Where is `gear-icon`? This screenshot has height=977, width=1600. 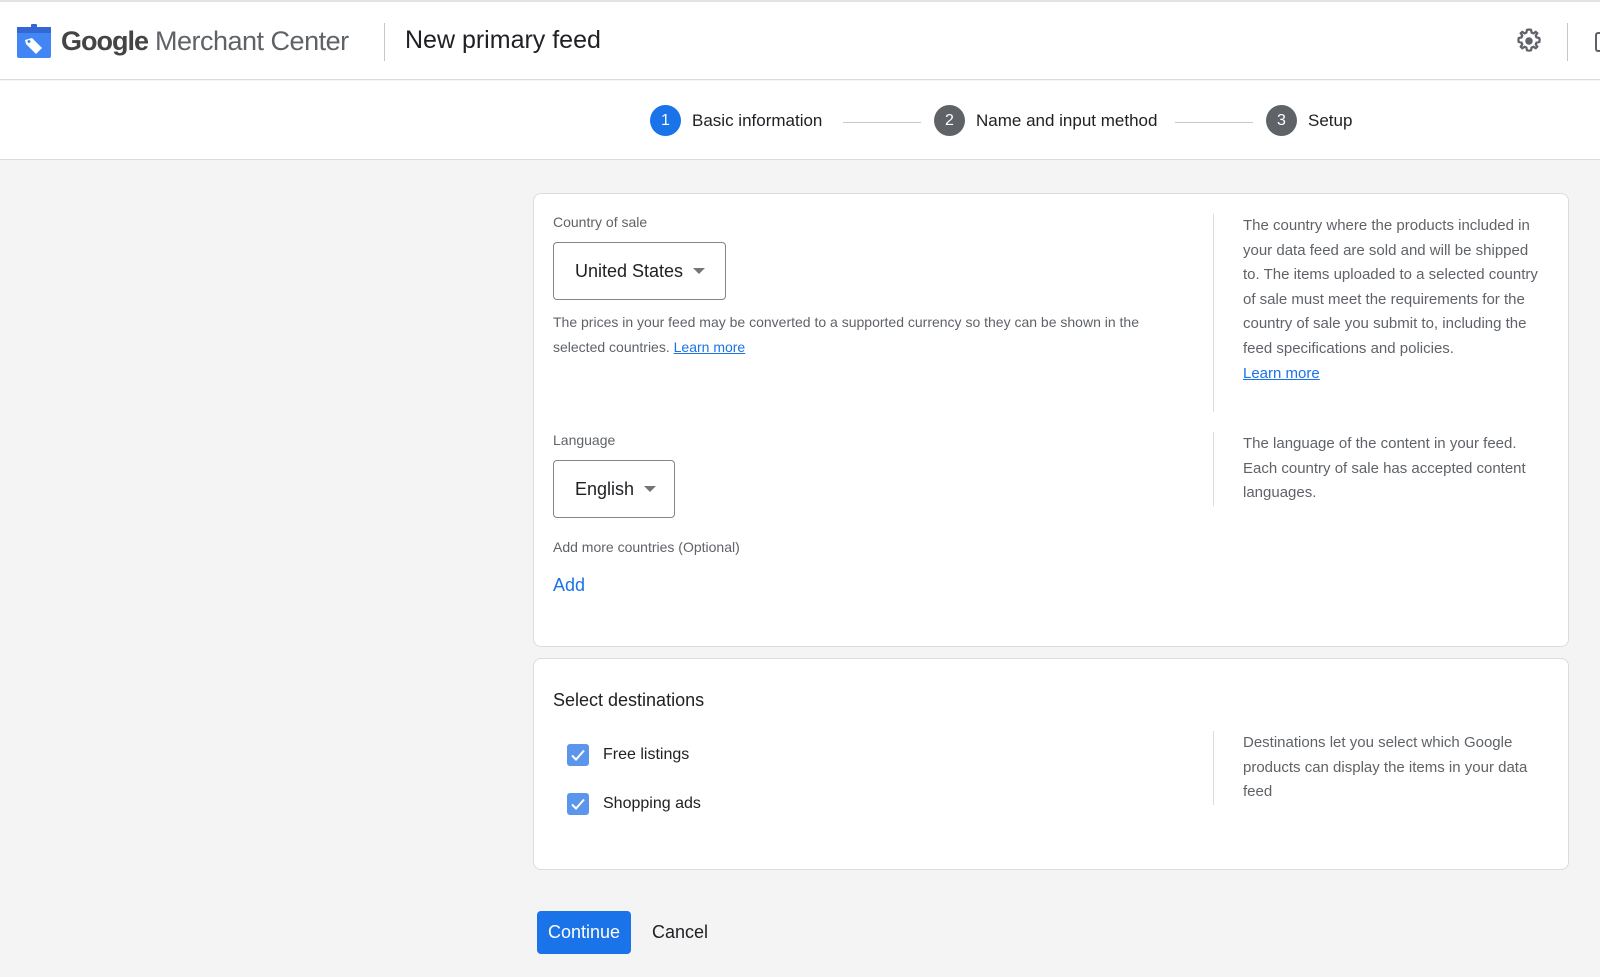 gear-icon is located at coordinates (1529, 41).